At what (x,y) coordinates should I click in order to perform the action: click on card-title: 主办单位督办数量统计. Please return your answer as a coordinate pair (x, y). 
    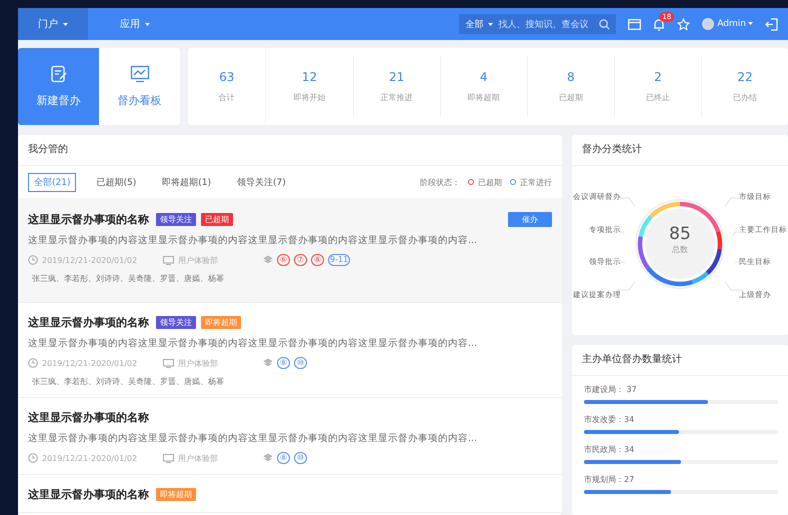
    Looking at the image, I should click on (680, 360).